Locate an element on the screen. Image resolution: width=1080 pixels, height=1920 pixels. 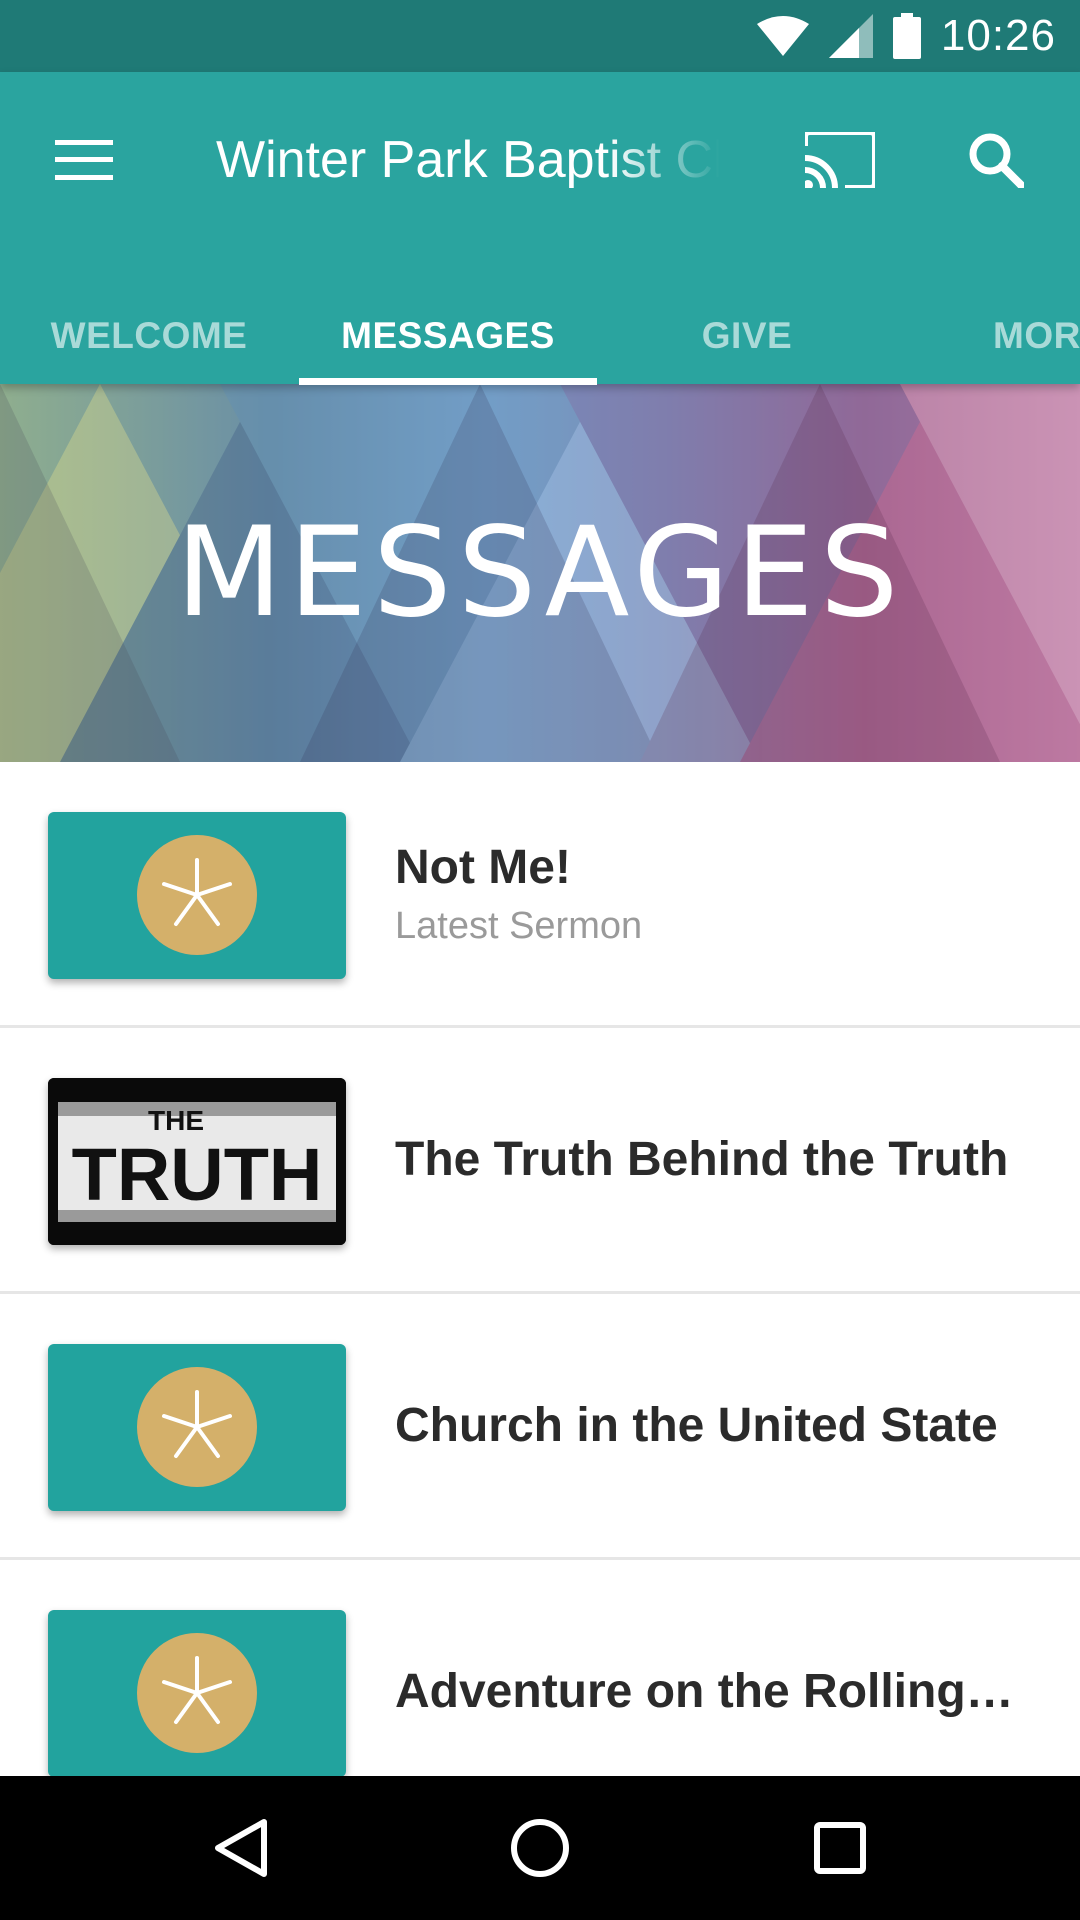
hero-title: MESSAGES is located at coordinates (540, 573).